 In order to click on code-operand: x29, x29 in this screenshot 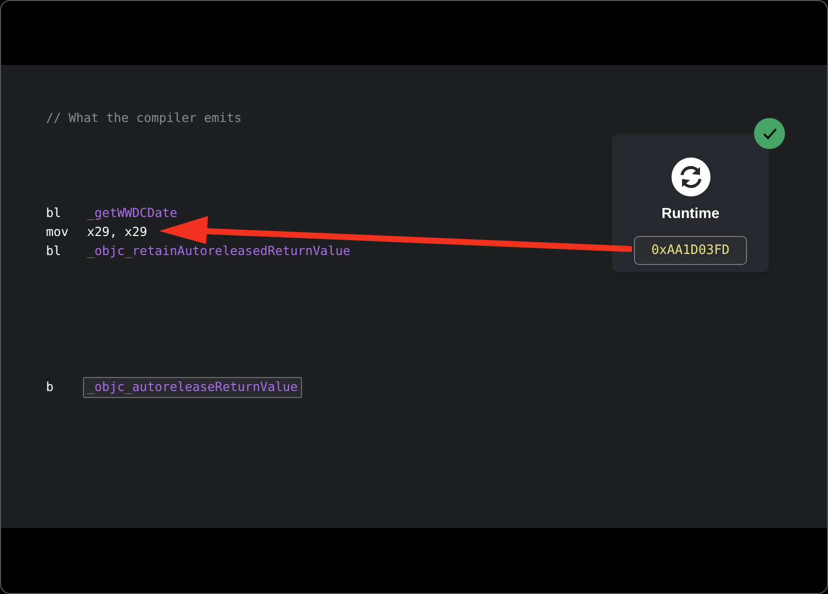, I will do `click(117, 232)`.